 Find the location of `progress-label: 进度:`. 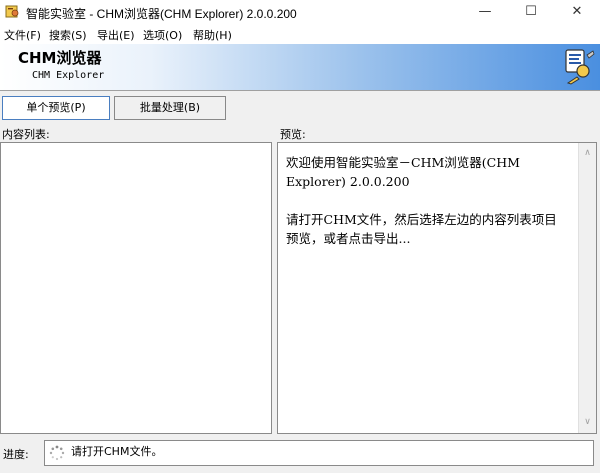

progress-label: 进度: is located at coordinates (16, 454).